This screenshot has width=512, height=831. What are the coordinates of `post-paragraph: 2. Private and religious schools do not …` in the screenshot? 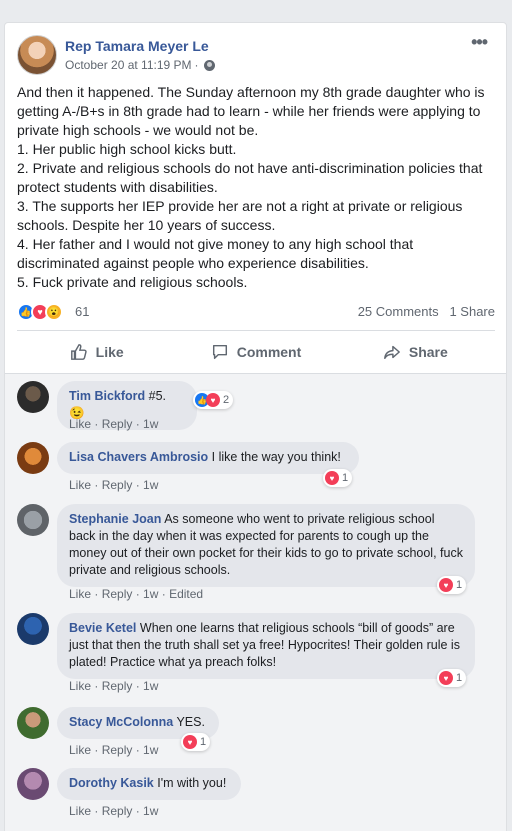 It's located at (250, 177).